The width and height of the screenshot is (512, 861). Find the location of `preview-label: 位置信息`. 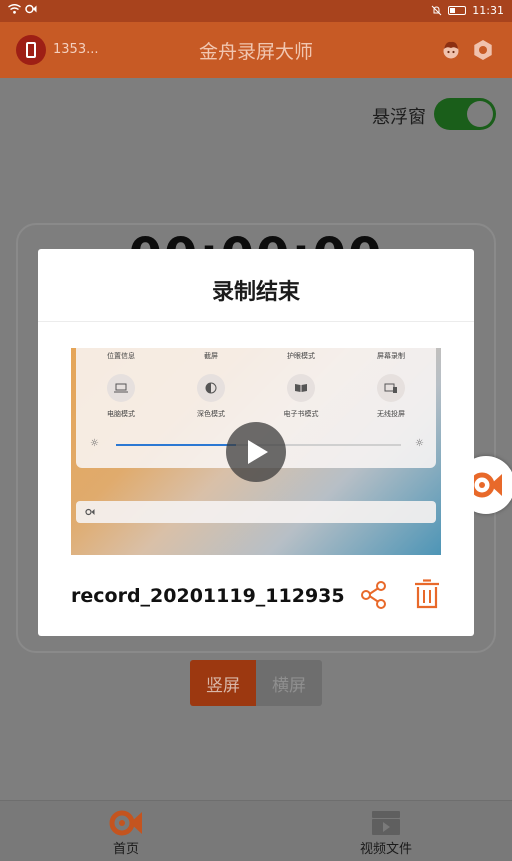

preview-label: 位置信息 is located at coordinates (121, 356).